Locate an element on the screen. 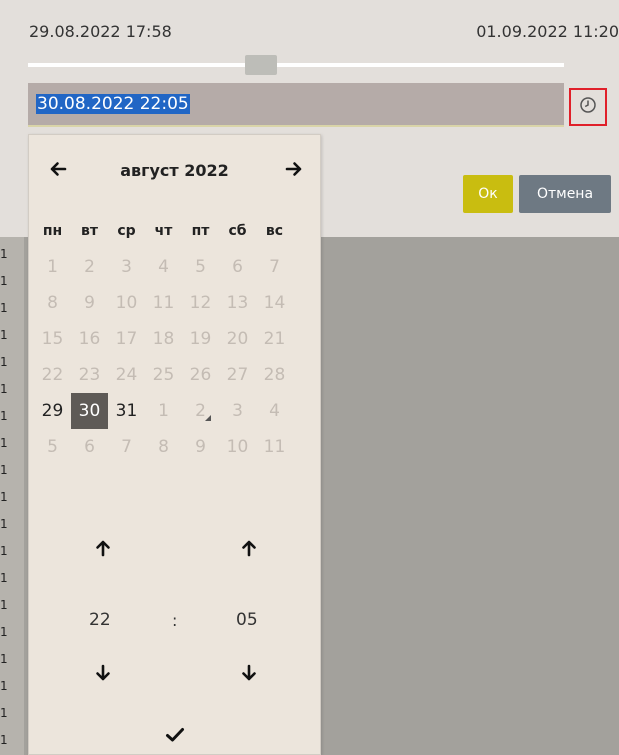  calendar-day-number: 29 is located at coordinates (52, 411).